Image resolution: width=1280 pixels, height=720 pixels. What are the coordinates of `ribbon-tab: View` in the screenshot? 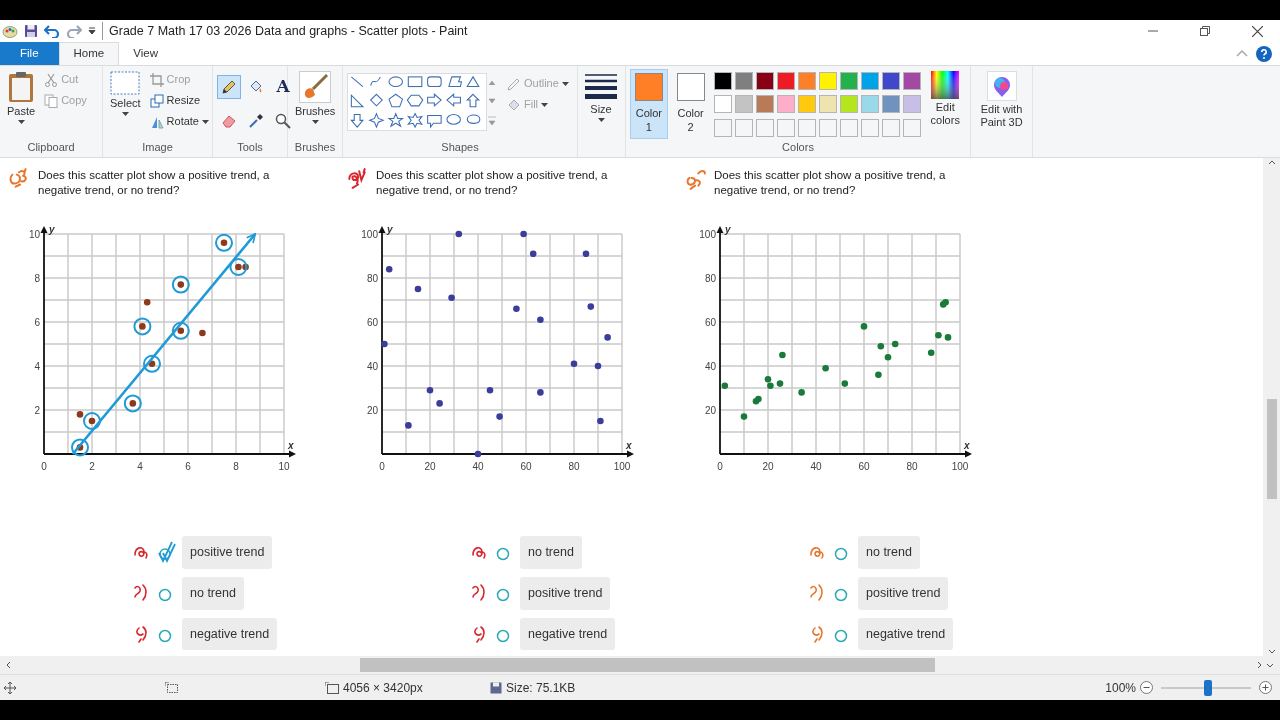 It's located at (145, 53).